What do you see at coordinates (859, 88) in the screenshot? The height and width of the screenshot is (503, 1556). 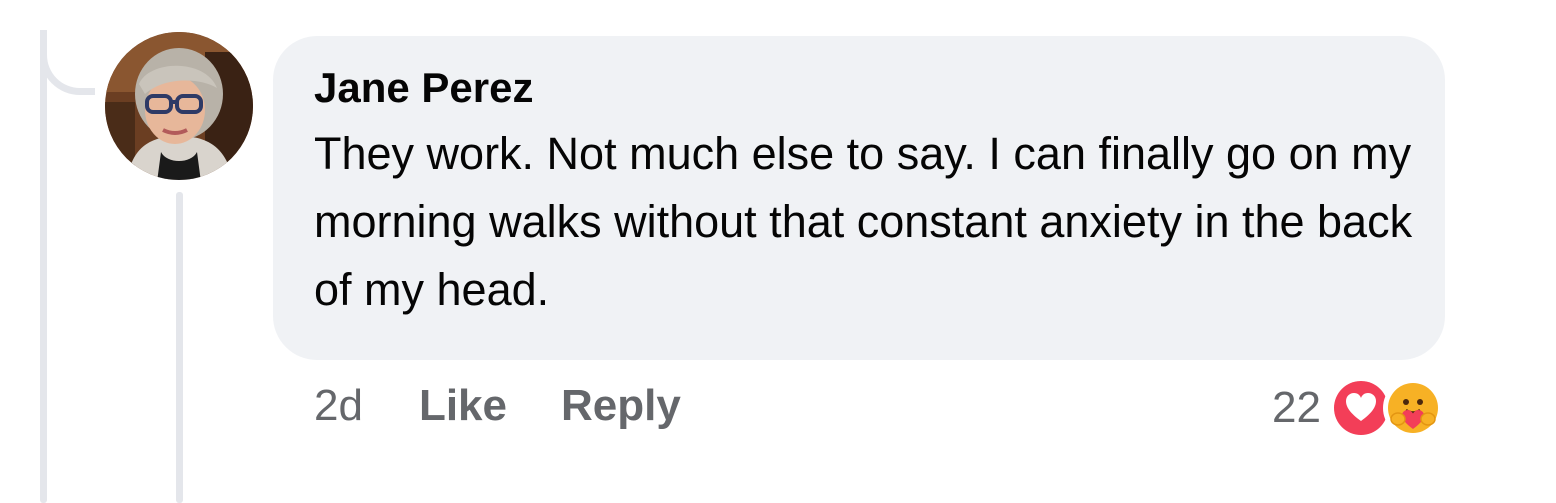 I see `comment-author: Jane Perez` at bounding box center [859, 88].